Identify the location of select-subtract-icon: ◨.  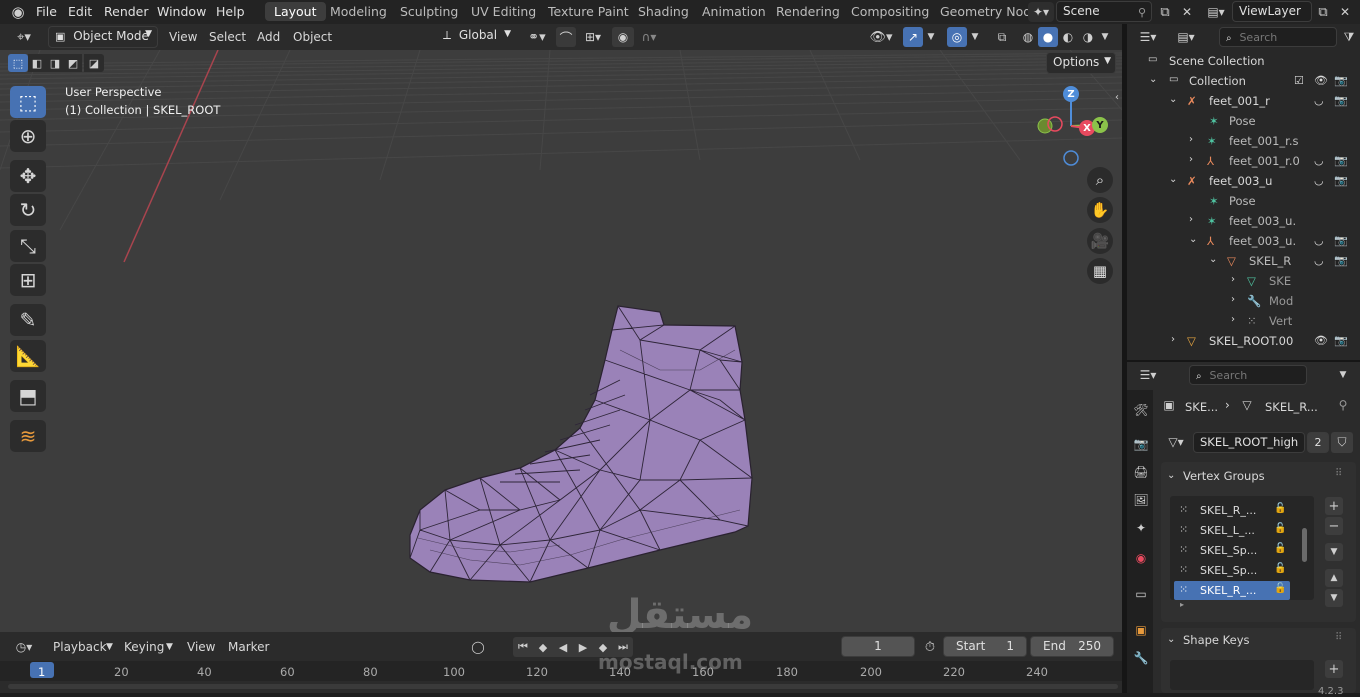
(55, 63).